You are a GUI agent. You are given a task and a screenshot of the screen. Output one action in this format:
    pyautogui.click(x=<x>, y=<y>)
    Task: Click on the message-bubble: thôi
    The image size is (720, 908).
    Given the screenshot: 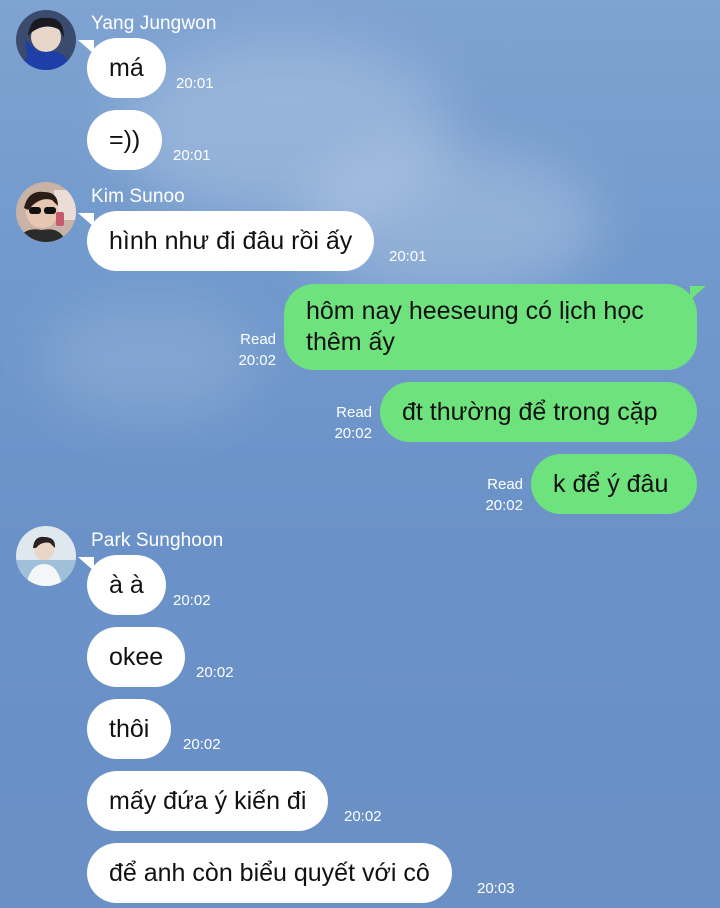 What is the action you would take?
    pyautogui.click(x=129, y=729)
    